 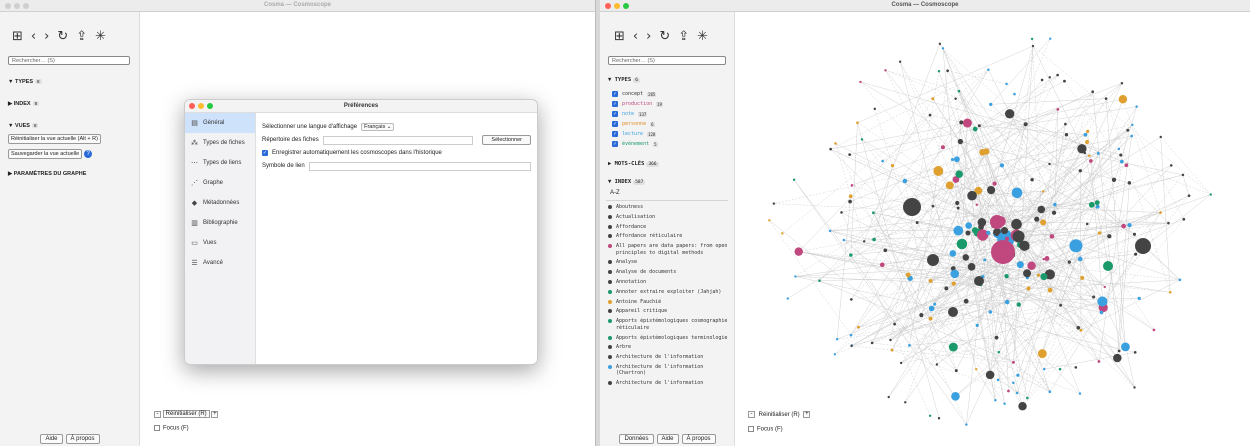 I want to click on focus-toggle: Focus (F), so click(x=171, y=428).